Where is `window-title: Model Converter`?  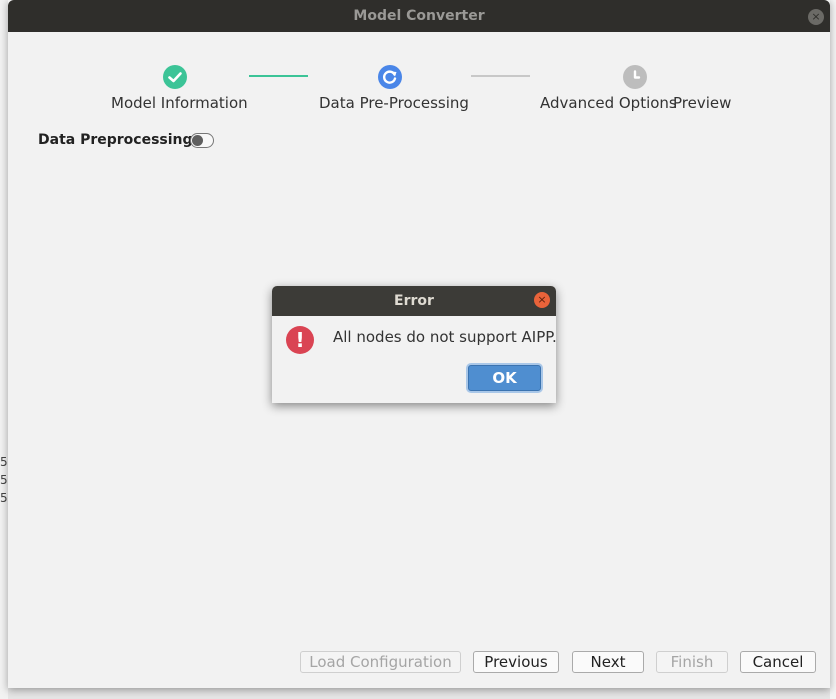
window-title: Model Converter is located at coordinates (419, 16).